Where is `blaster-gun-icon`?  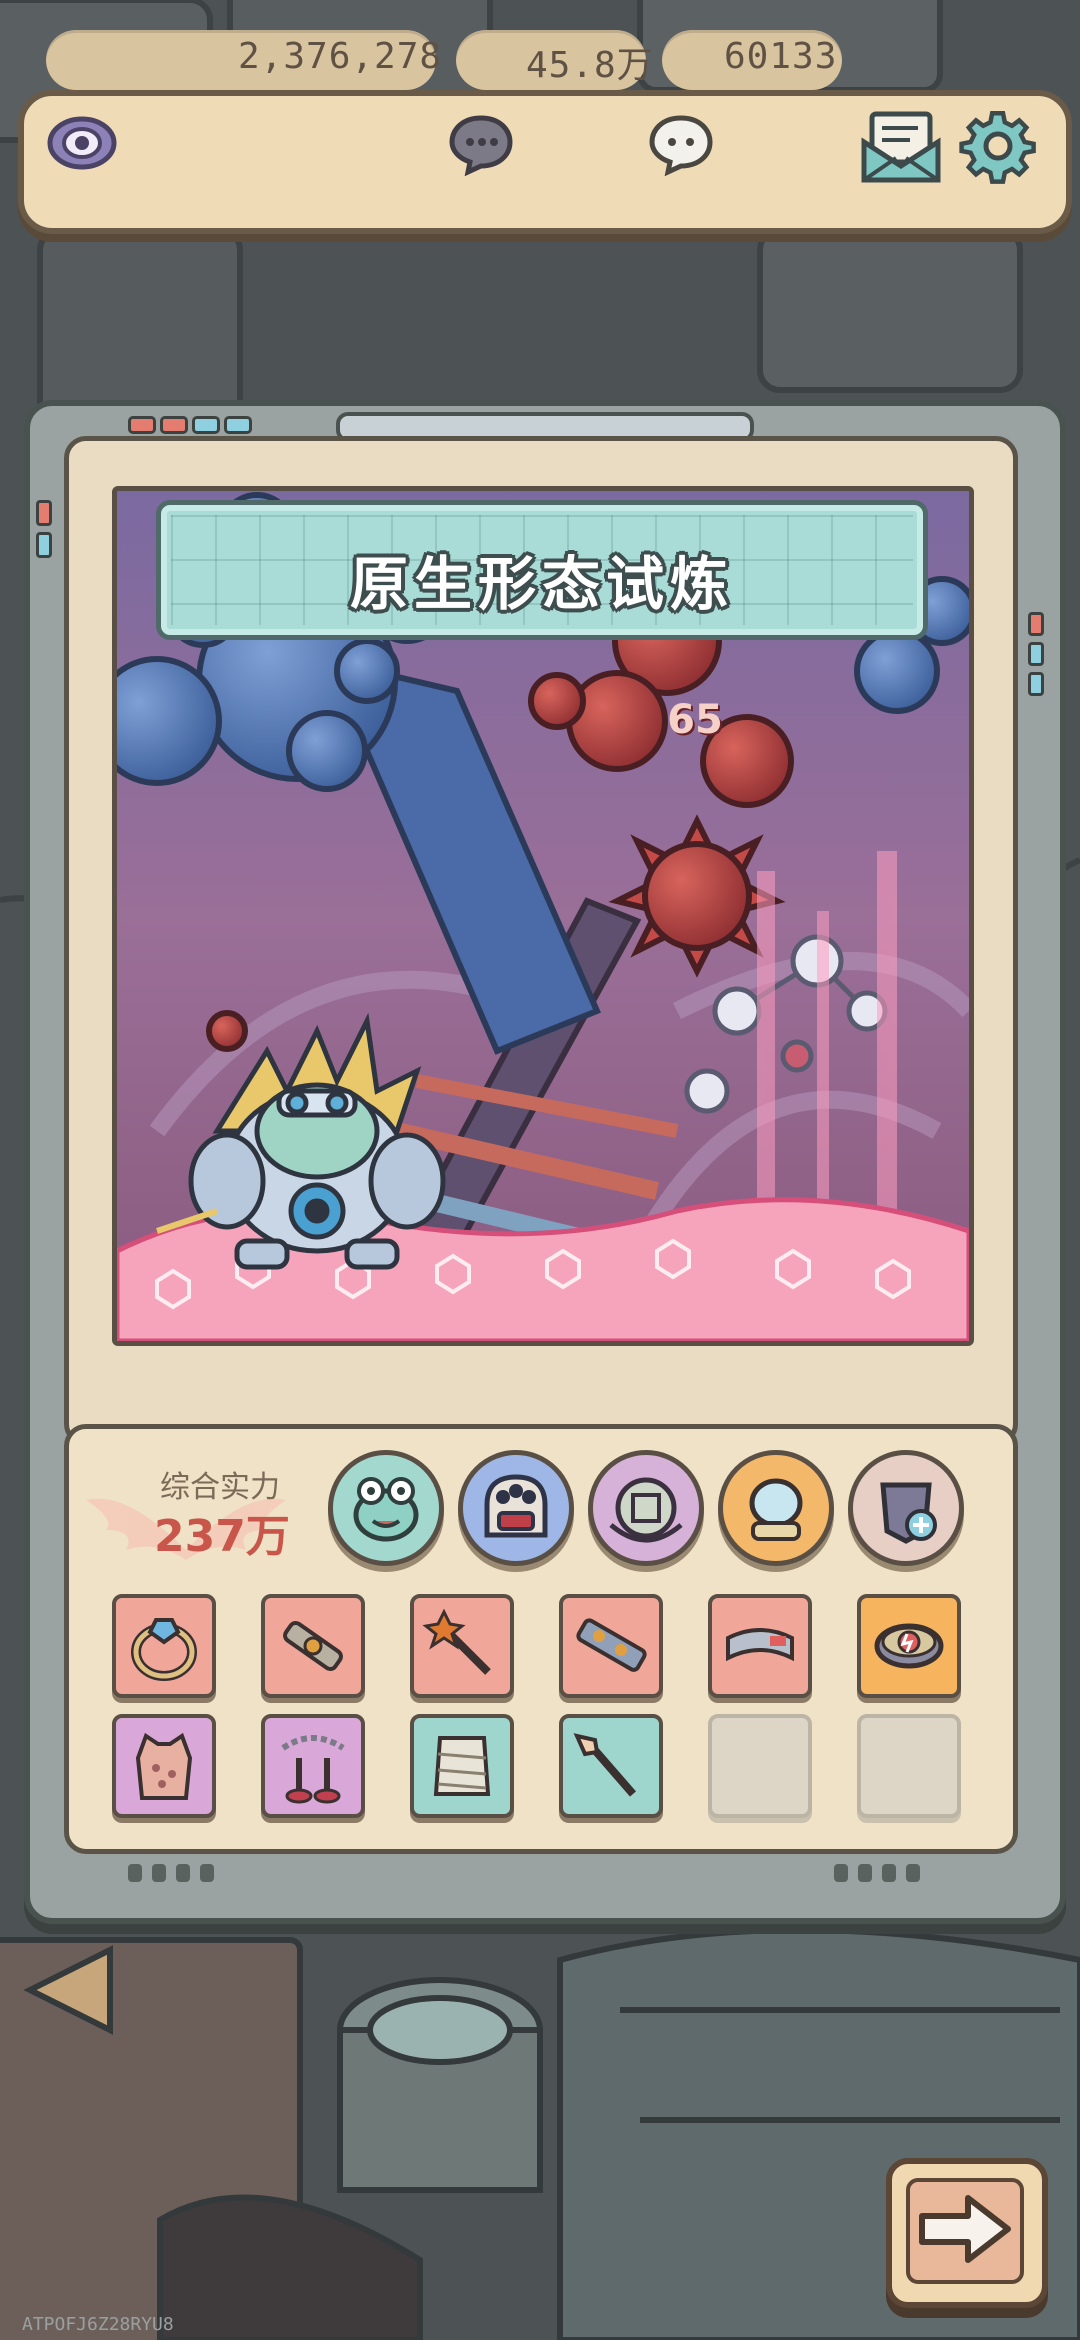 blaster-gun-icon is located at coordinates (313, 1646).